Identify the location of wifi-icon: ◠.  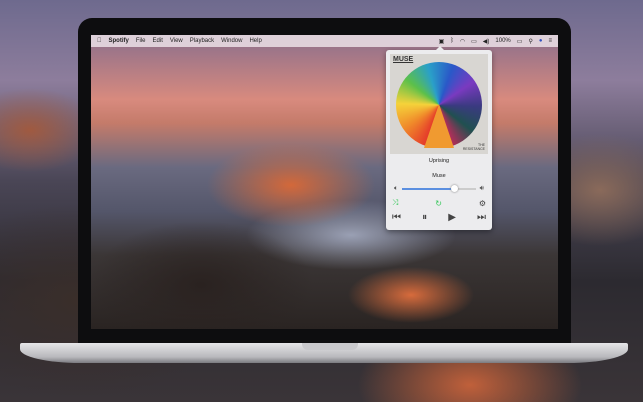
(462, 41).